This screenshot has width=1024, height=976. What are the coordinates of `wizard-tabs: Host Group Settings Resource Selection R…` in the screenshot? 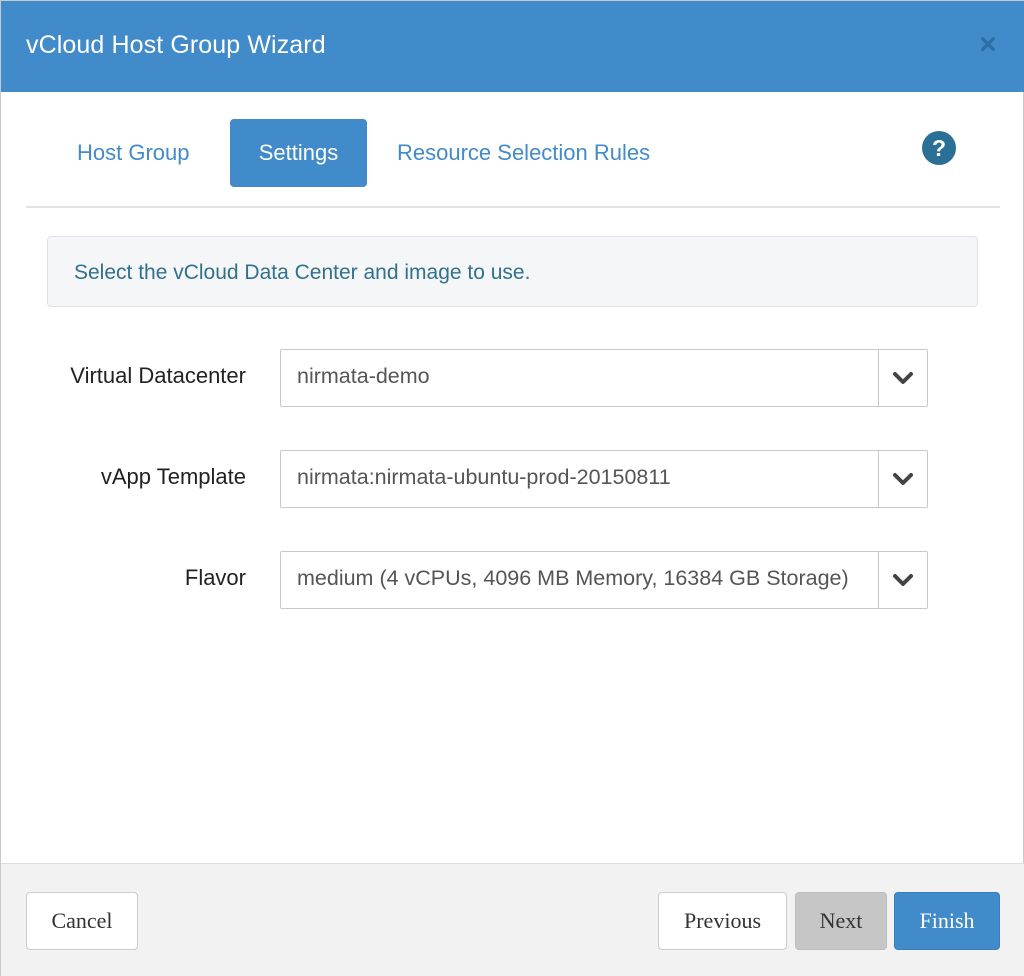 It's located at (513, 163).